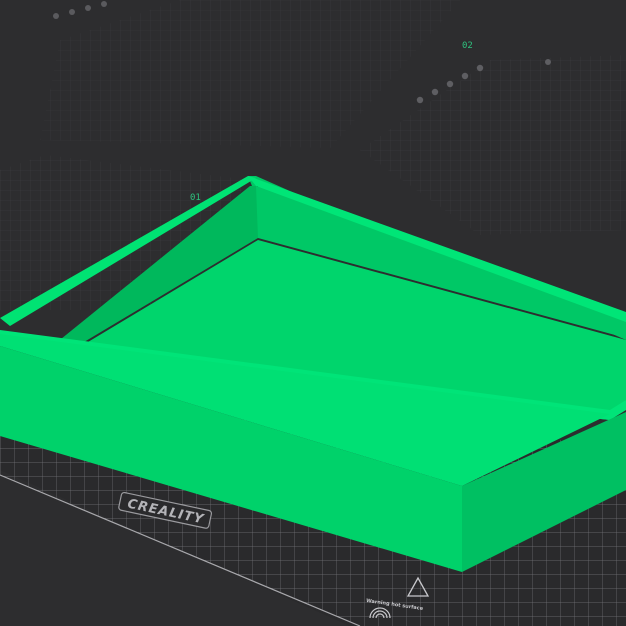 Image resolution: width=626 pixels, height=626 pixels. Describe the element at coordinates (195, 198) in the screenshot. I see `plate-01-label: 01` at that location.